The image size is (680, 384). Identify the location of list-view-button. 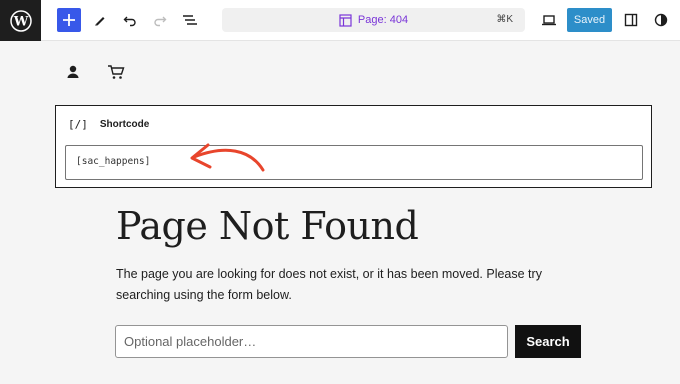
(190, 20).